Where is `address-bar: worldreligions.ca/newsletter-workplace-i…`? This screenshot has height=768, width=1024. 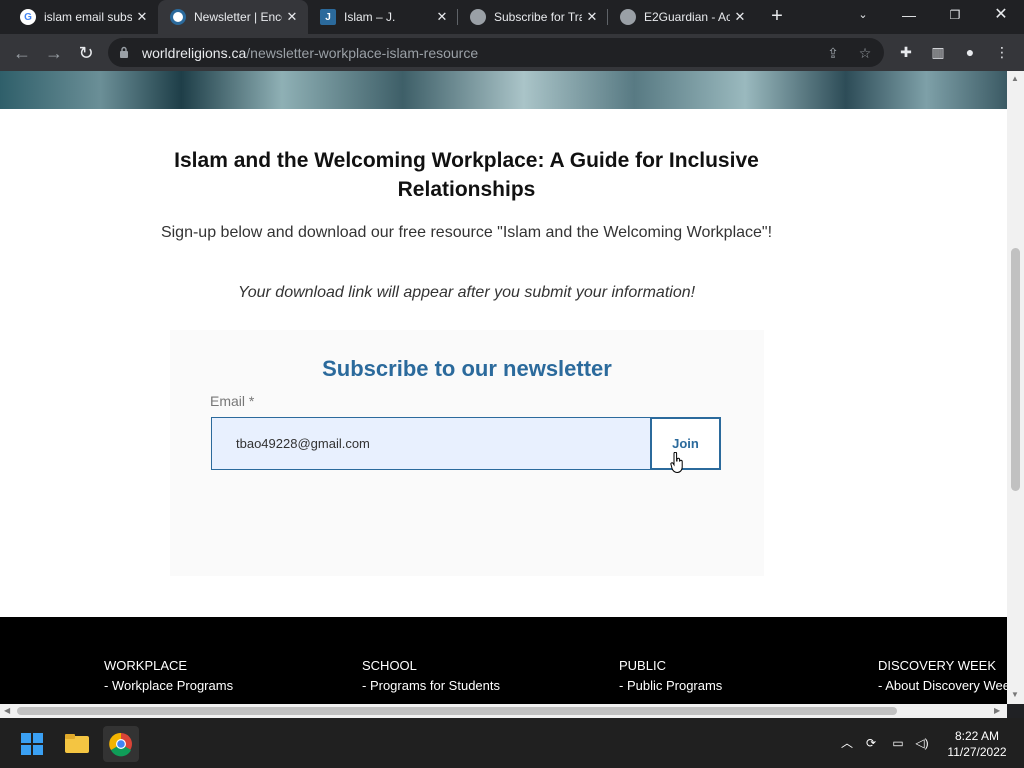
address-bar: worldreligions.ca/newsletter-workplace-i… is located at coordinates (496, 52).